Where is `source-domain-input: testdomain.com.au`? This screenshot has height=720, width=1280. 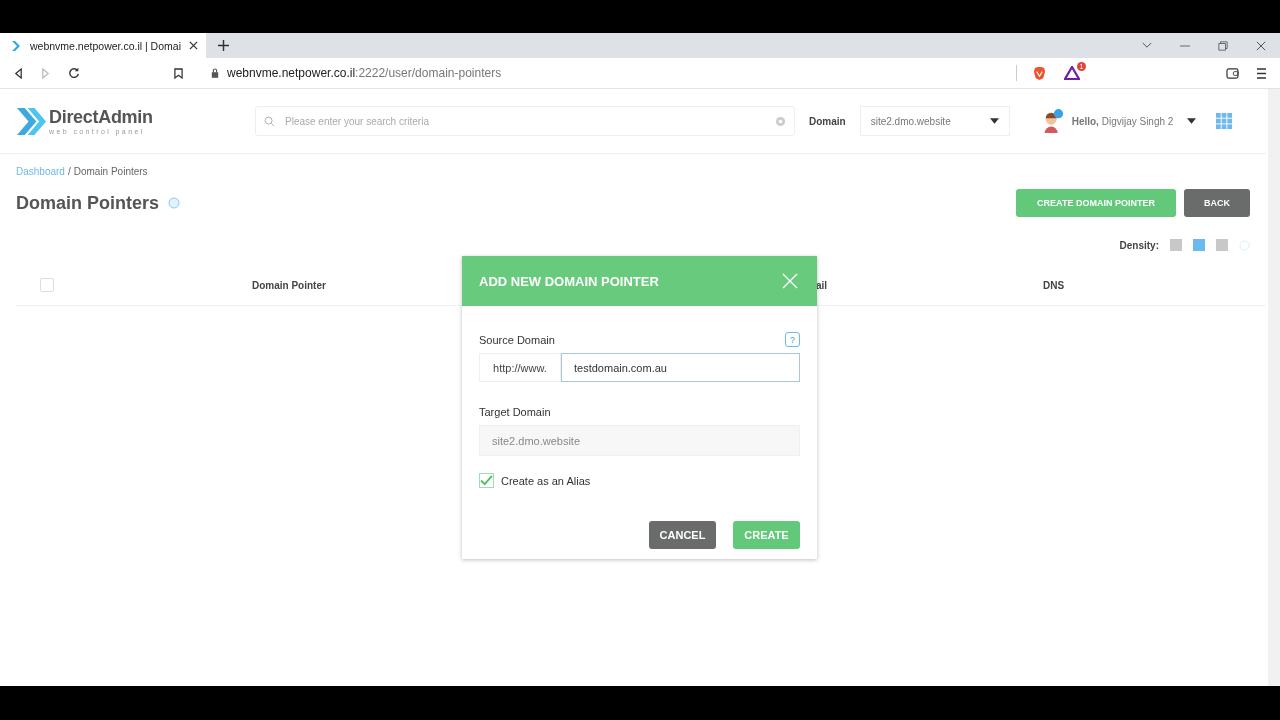
source-domain-input: testdomain.com.au is located at coordinates (680, 367).